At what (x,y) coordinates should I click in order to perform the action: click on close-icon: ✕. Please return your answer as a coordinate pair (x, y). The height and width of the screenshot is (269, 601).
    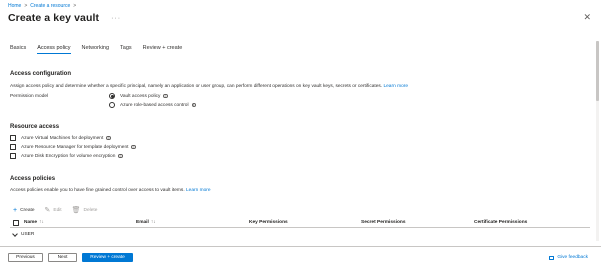
    Looking at the image, I should click on (587, 17).